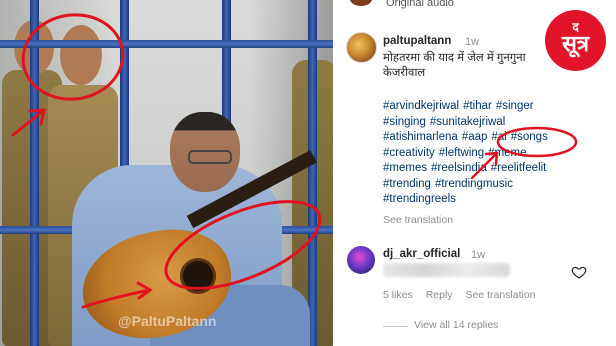  I want to click on guitar-sound-hole, so click(198, 276).